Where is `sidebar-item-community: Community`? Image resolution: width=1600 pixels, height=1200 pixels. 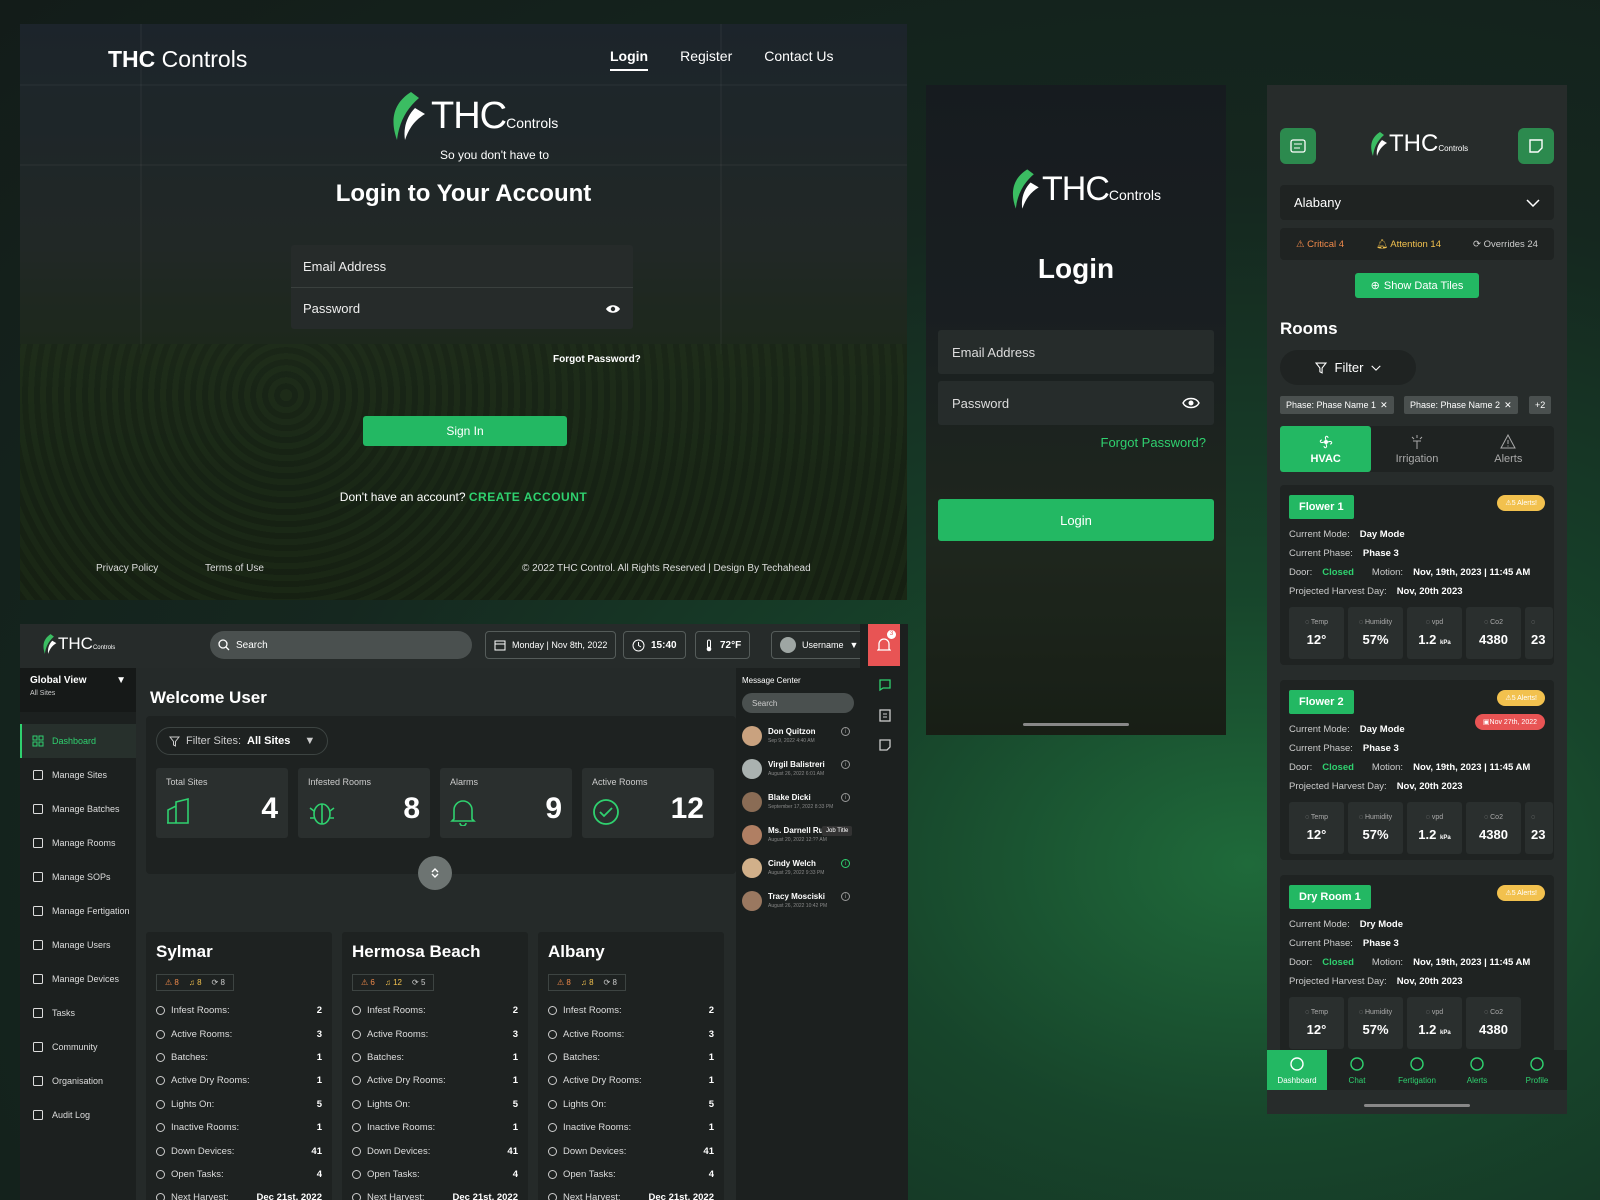 sidebar-item-community: Community is located at coordinates (78, 1047).